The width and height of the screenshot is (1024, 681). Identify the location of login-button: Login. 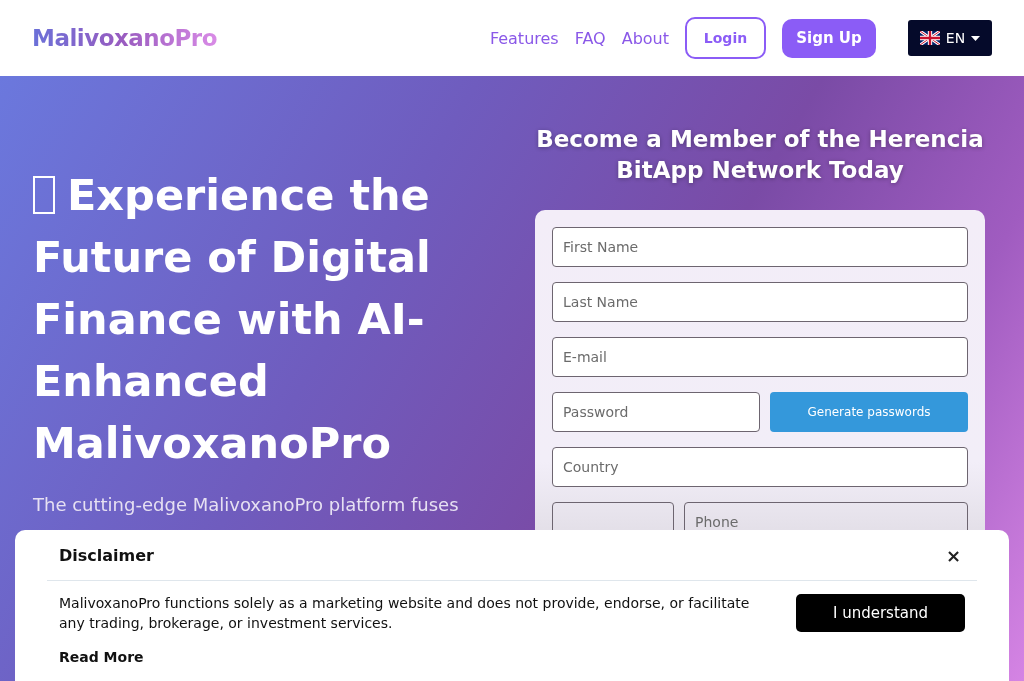
(725, 38).